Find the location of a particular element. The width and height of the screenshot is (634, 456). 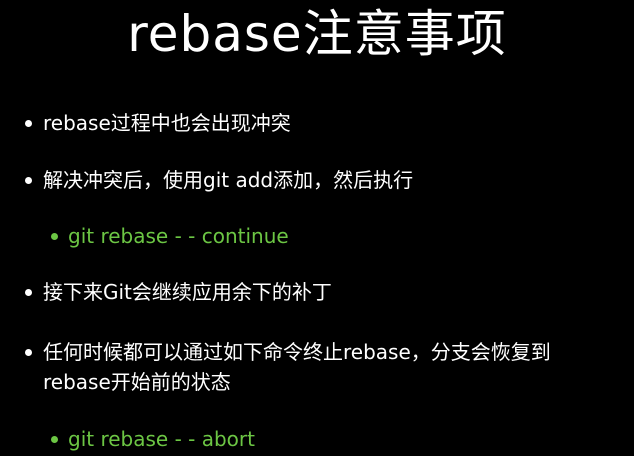

slide-title: rebase注意事项 is located at coordinates (317, 34).